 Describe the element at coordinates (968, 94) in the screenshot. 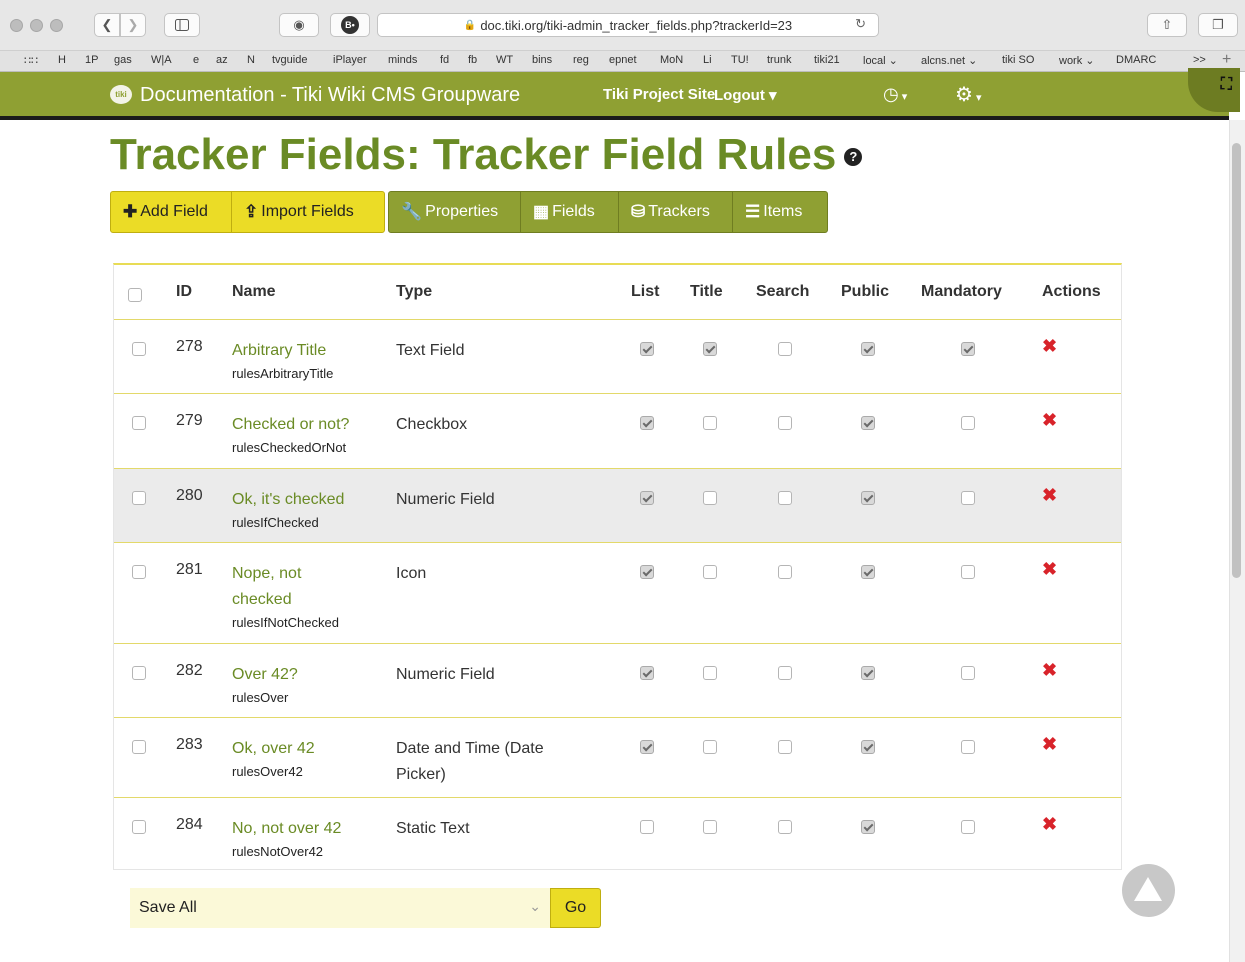

I see `admin-settings-menu: ⚙ ▾` at that location.